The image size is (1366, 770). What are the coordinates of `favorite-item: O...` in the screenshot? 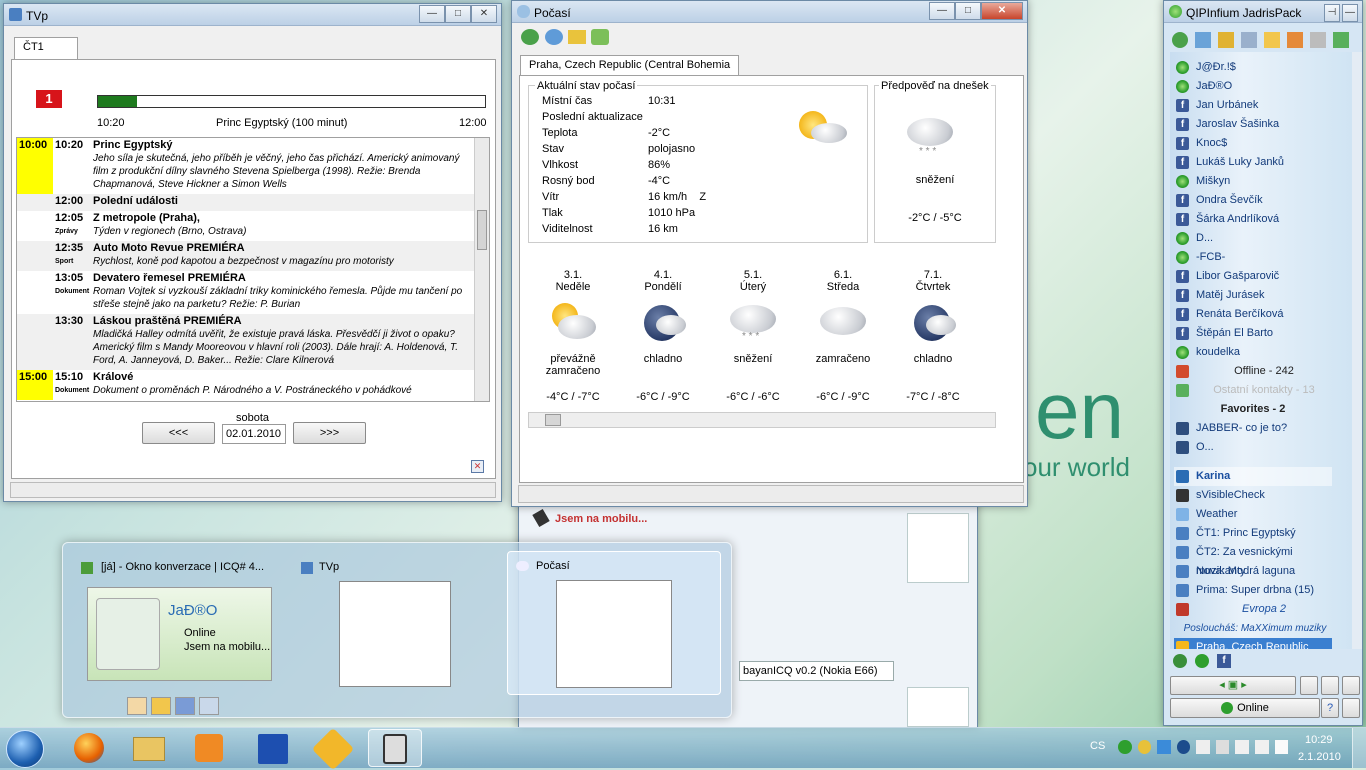 It's located at (1253, 447).